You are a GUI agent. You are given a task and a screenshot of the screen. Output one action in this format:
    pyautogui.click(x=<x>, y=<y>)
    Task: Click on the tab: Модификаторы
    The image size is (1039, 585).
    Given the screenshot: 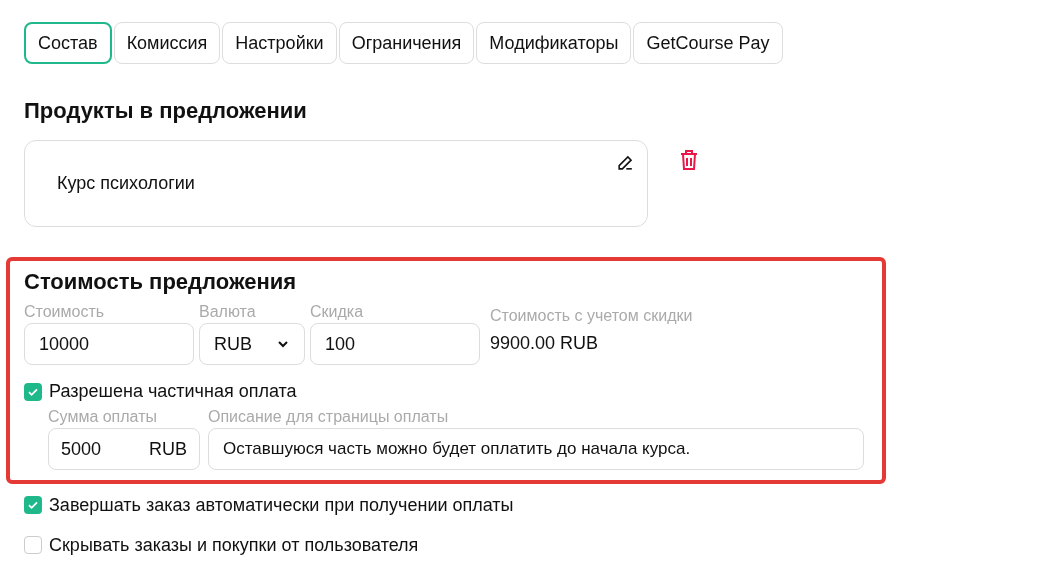 What is the action you would take?
    pyautogui.click(x=554, y=43)
    